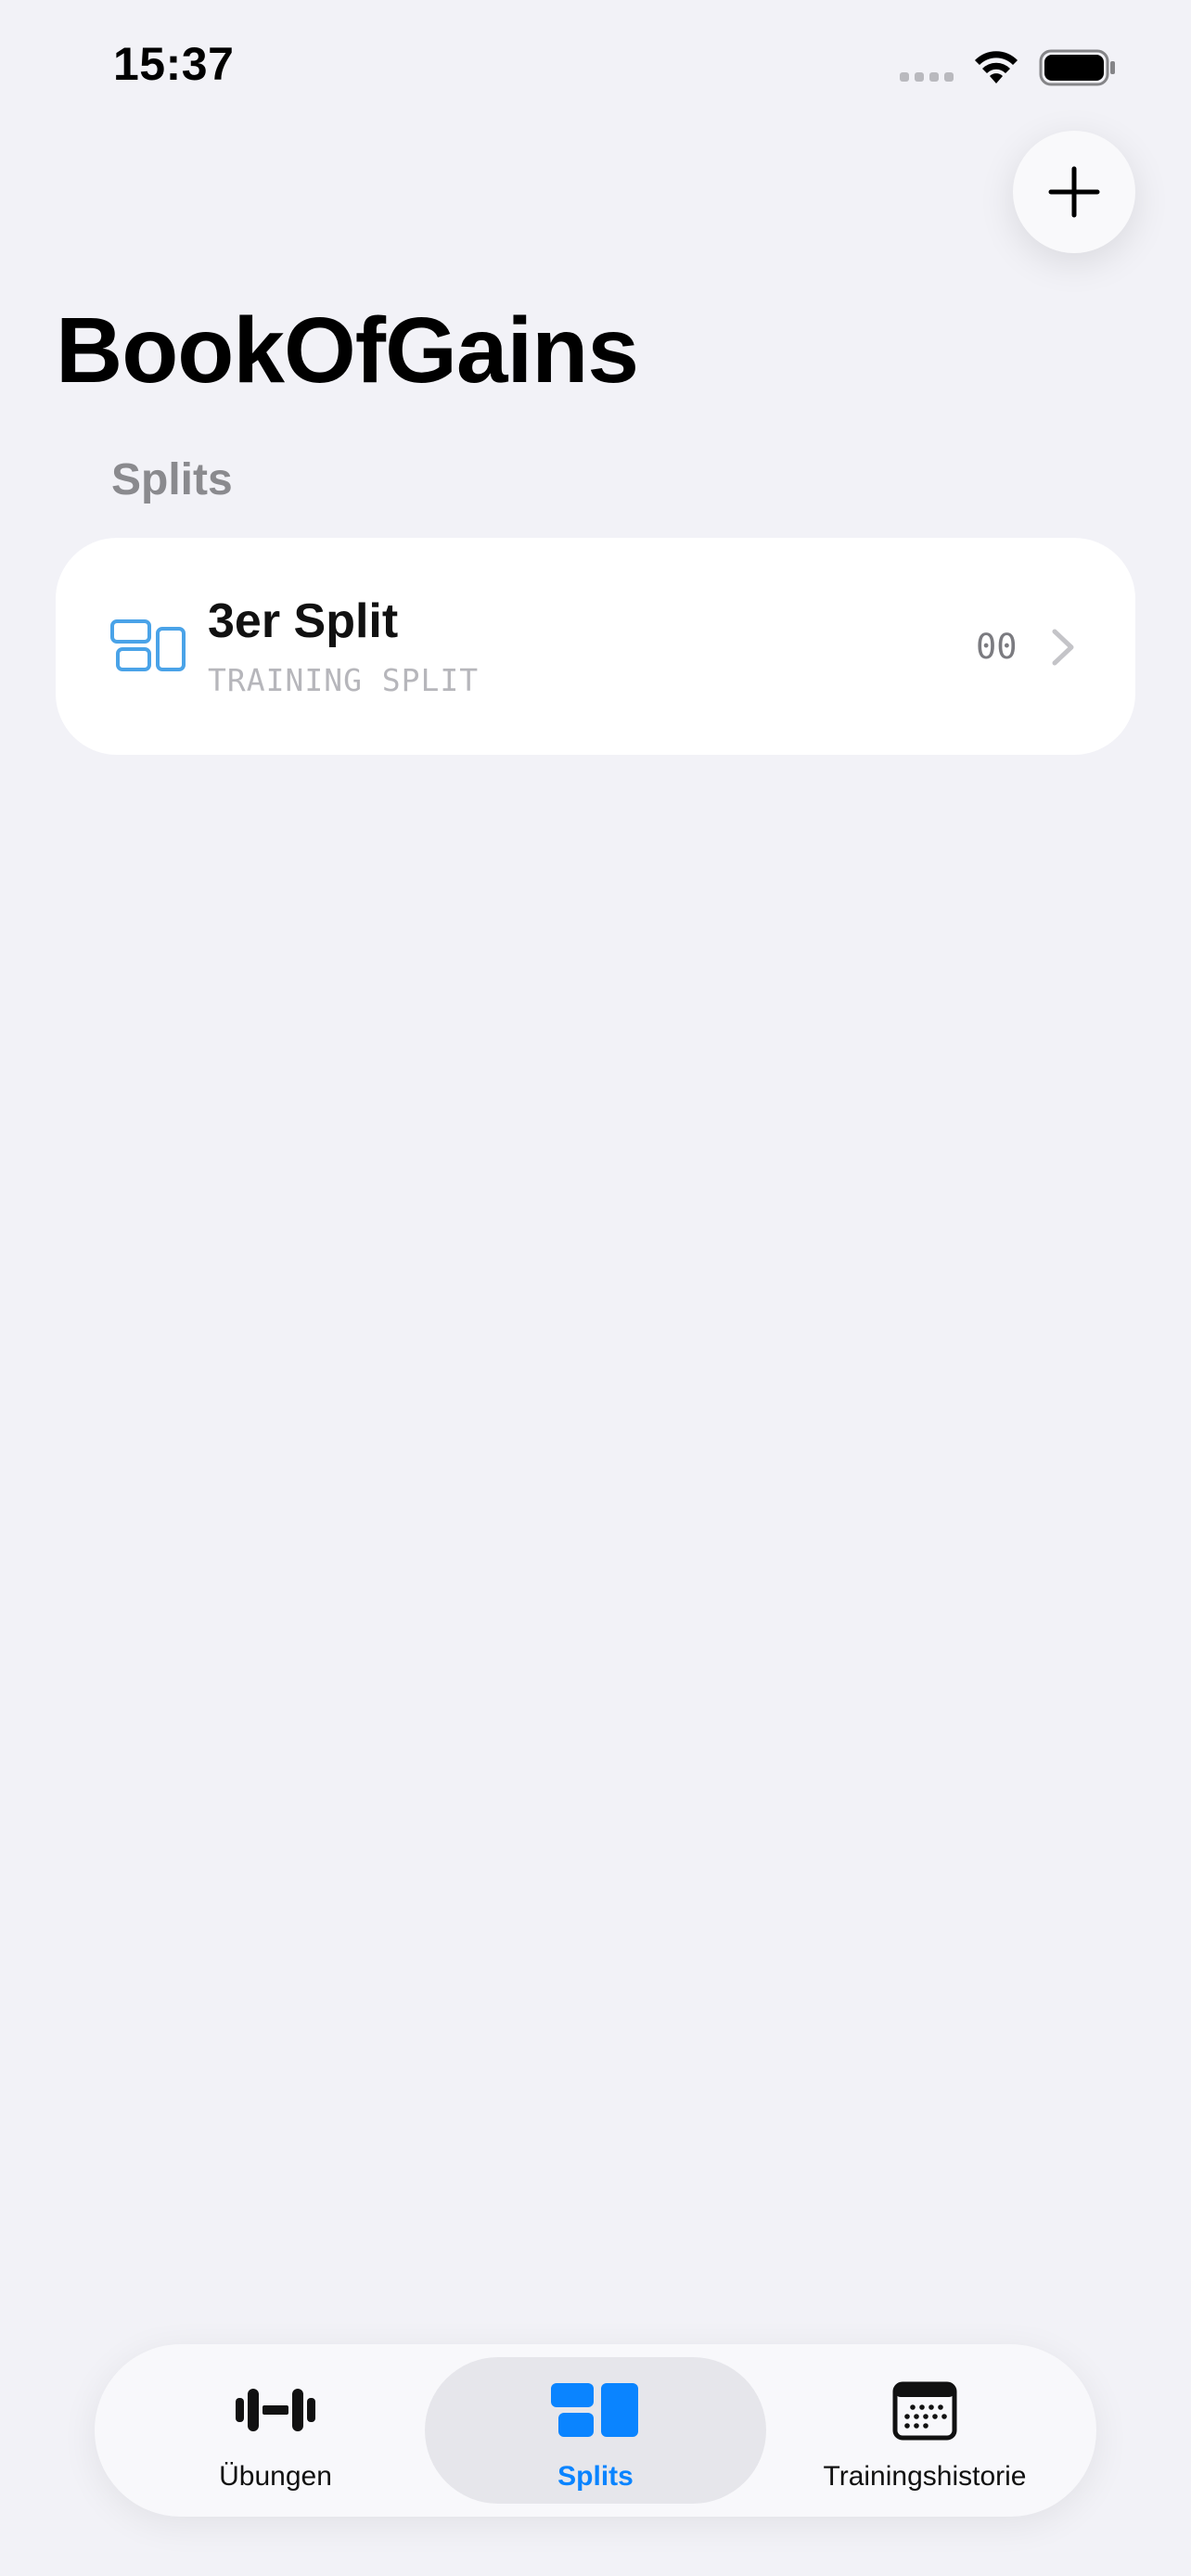 This screenshot has height=2576, width=1191. What do you see at coordinates (996, 67) in the screenshot?
I see `wifi-icon` at bounding box center [996, 67].